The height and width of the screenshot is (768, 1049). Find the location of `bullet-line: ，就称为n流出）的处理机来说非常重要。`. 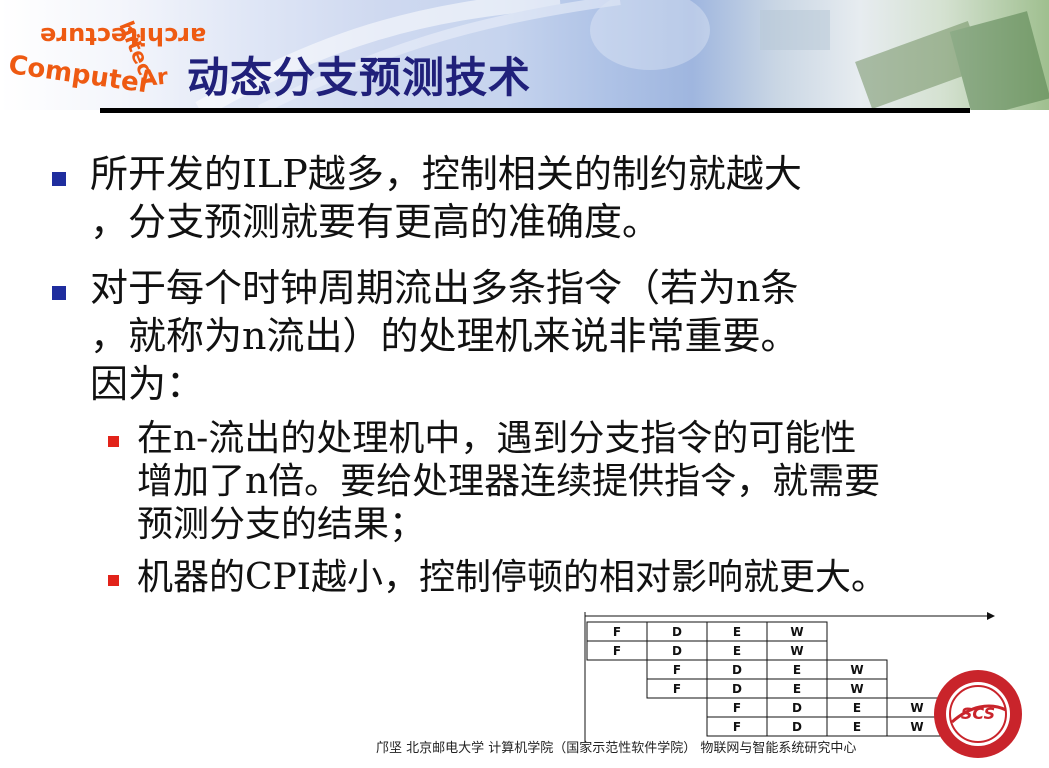

bullet-line: ，就称为n流出）的处理机来说非常重要。 is located at coordinates (444, 336).